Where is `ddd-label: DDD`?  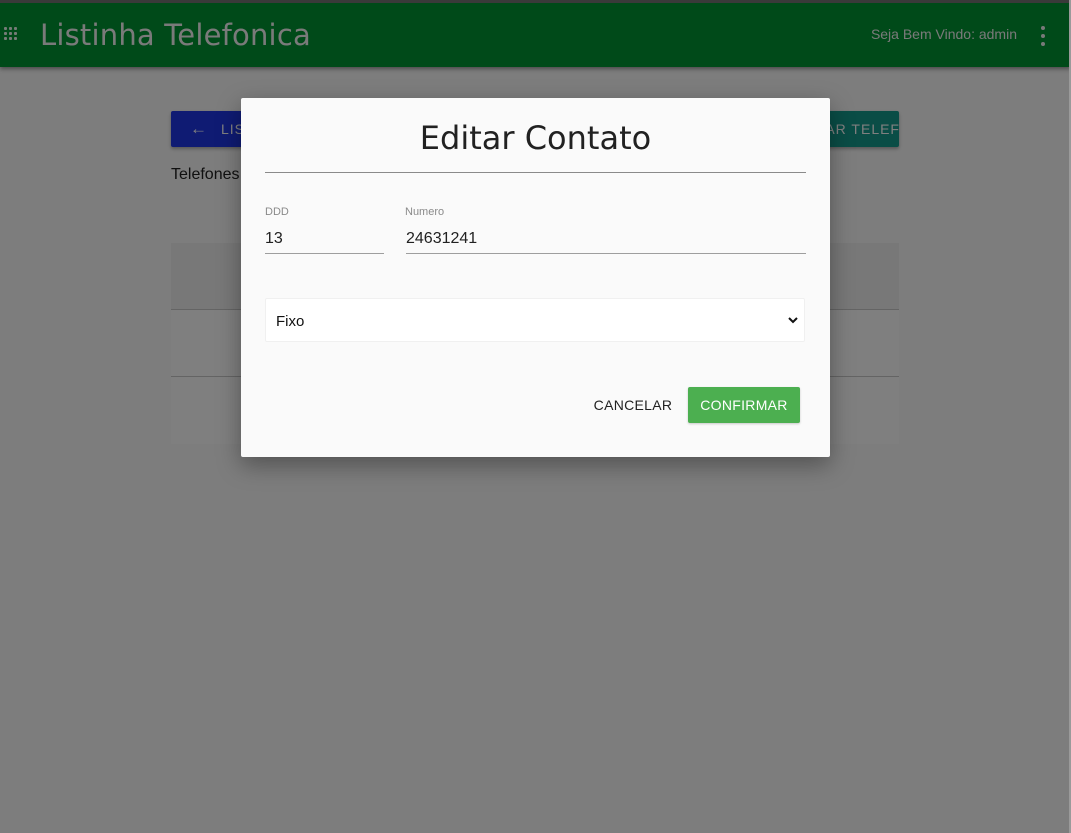 ddd-label: DDD is located at coordinates (277, 212).